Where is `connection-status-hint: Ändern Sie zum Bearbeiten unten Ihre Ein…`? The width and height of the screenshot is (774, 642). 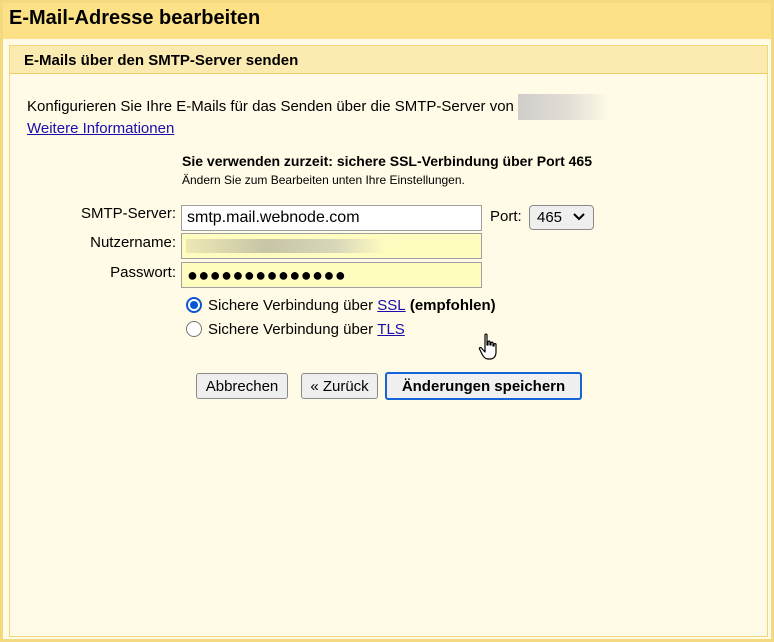
connection-status-hint: Ändern Sie zum Bearbeiten unten Ihre Ein… is located at coordinates (323, 180).